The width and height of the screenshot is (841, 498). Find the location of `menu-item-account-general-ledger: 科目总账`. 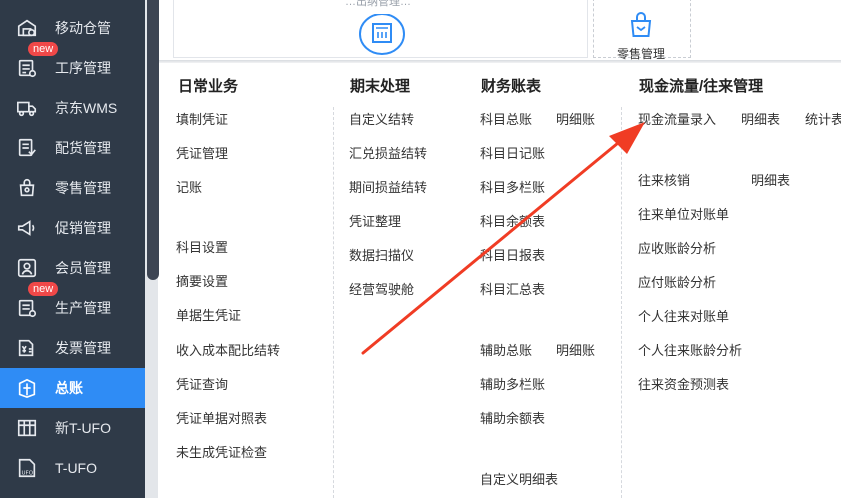

menu-item-account-general-ledger: 科目总账 is located at coordinates (506, 118).